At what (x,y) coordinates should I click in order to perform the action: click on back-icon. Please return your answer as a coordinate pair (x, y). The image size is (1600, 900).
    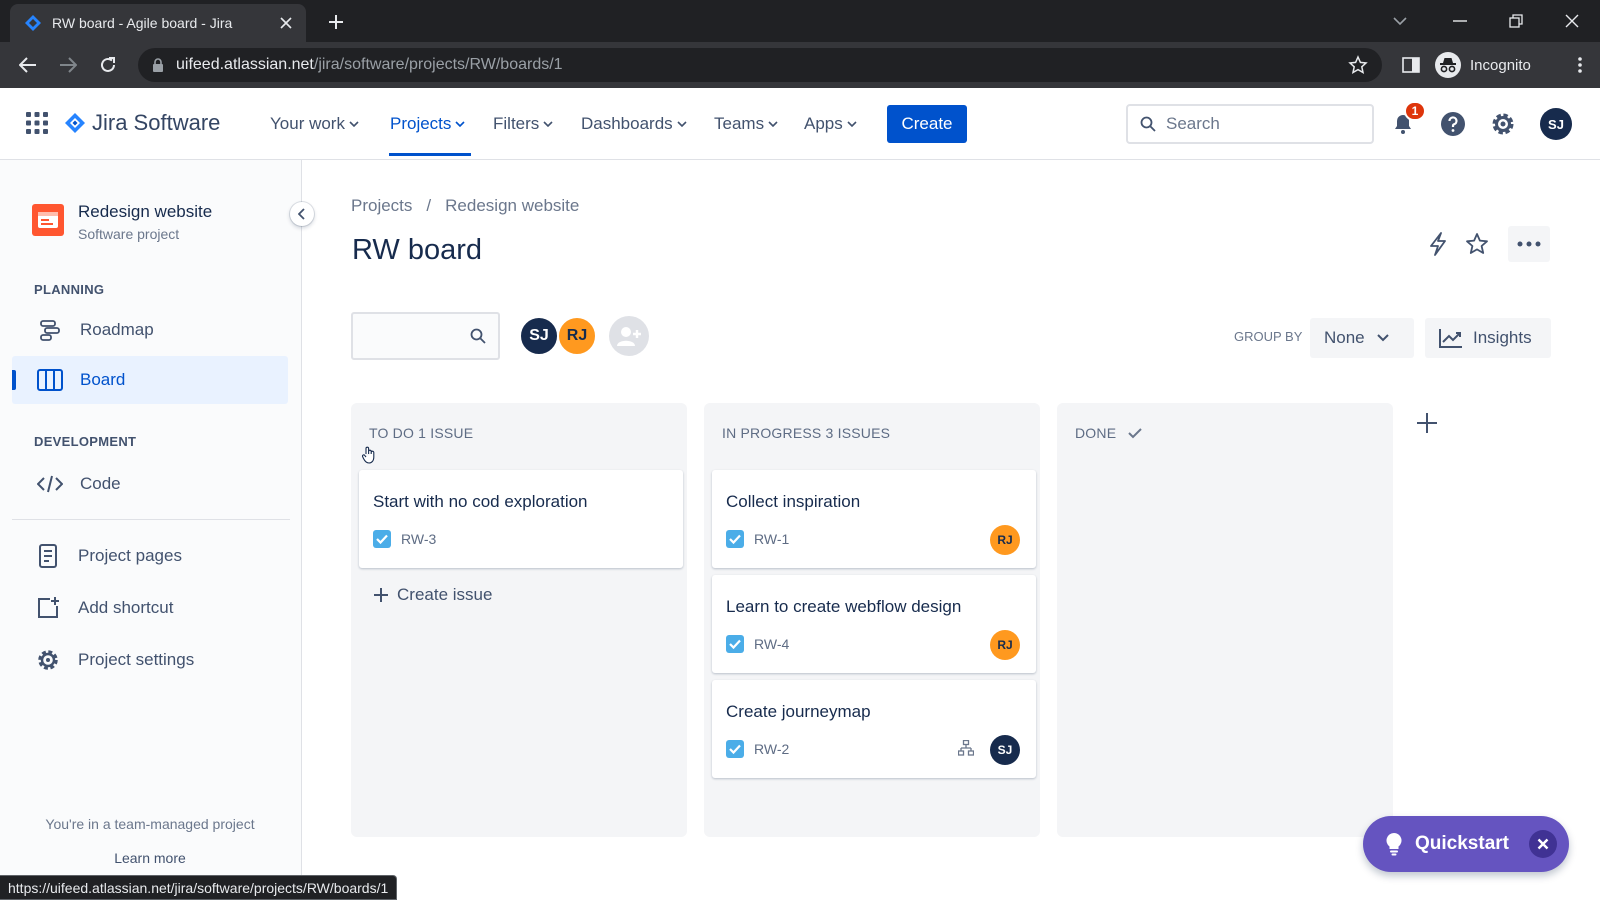
    Looking at the image, I should click on (28, 65).